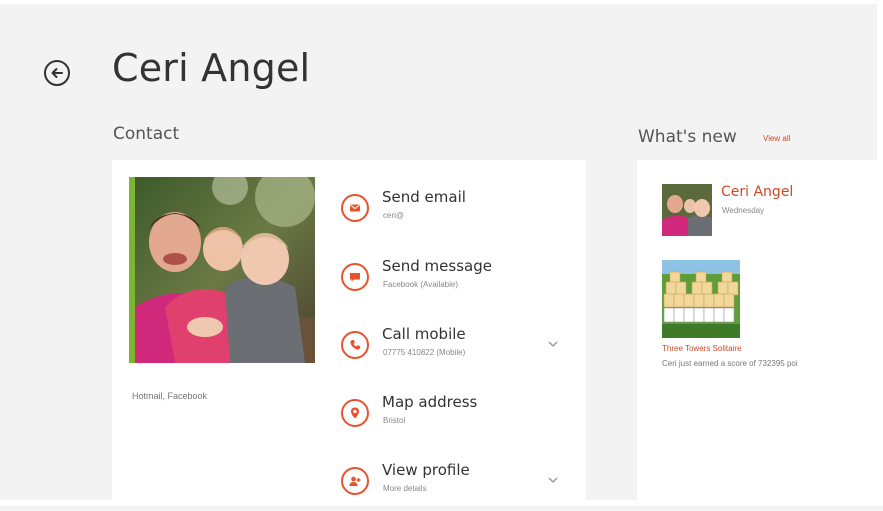  Describe the element at coordinates (757, 192) in the screenshot. I see `news-contact-name: Ceri Angel` at that location.